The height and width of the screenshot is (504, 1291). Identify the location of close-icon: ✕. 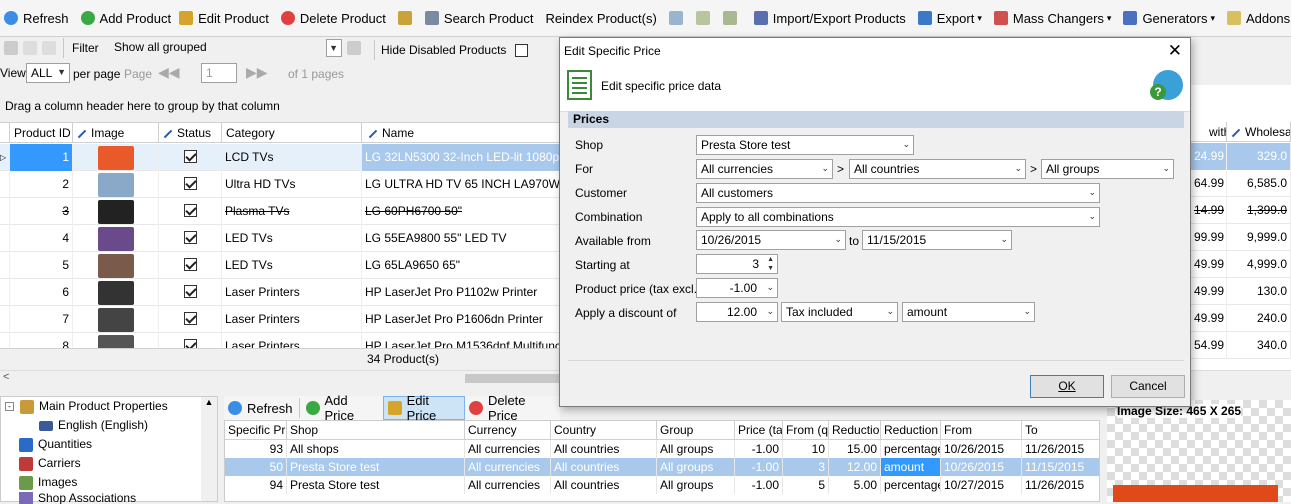
(1175, 51).